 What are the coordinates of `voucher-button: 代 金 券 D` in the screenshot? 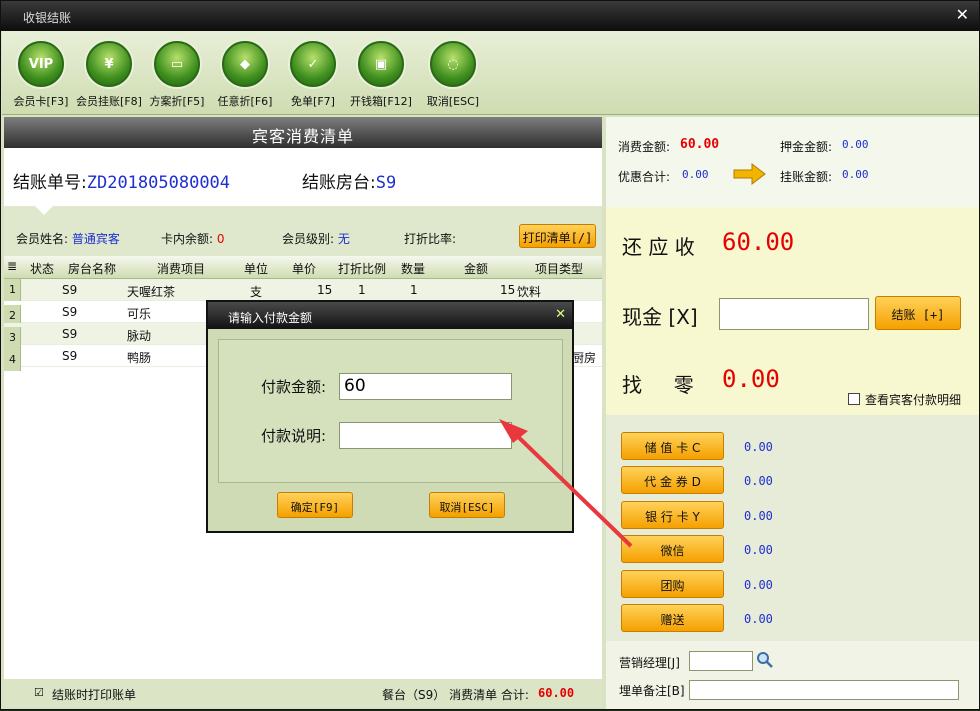 It's located at (672, 480).